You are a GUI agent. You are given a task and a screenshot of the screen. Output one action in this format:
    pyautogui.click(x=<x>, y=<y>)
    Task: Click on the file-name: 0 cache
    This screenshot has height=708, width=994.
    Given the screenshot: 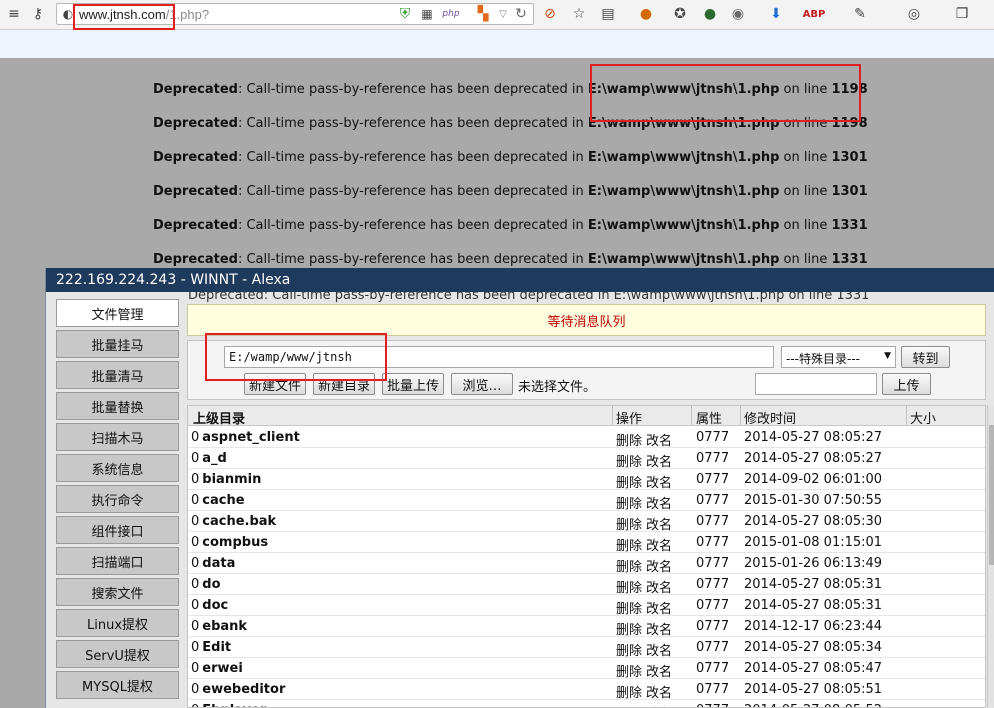 What is the action you would take?
    pyautogui.click(x=218, y=500)
    